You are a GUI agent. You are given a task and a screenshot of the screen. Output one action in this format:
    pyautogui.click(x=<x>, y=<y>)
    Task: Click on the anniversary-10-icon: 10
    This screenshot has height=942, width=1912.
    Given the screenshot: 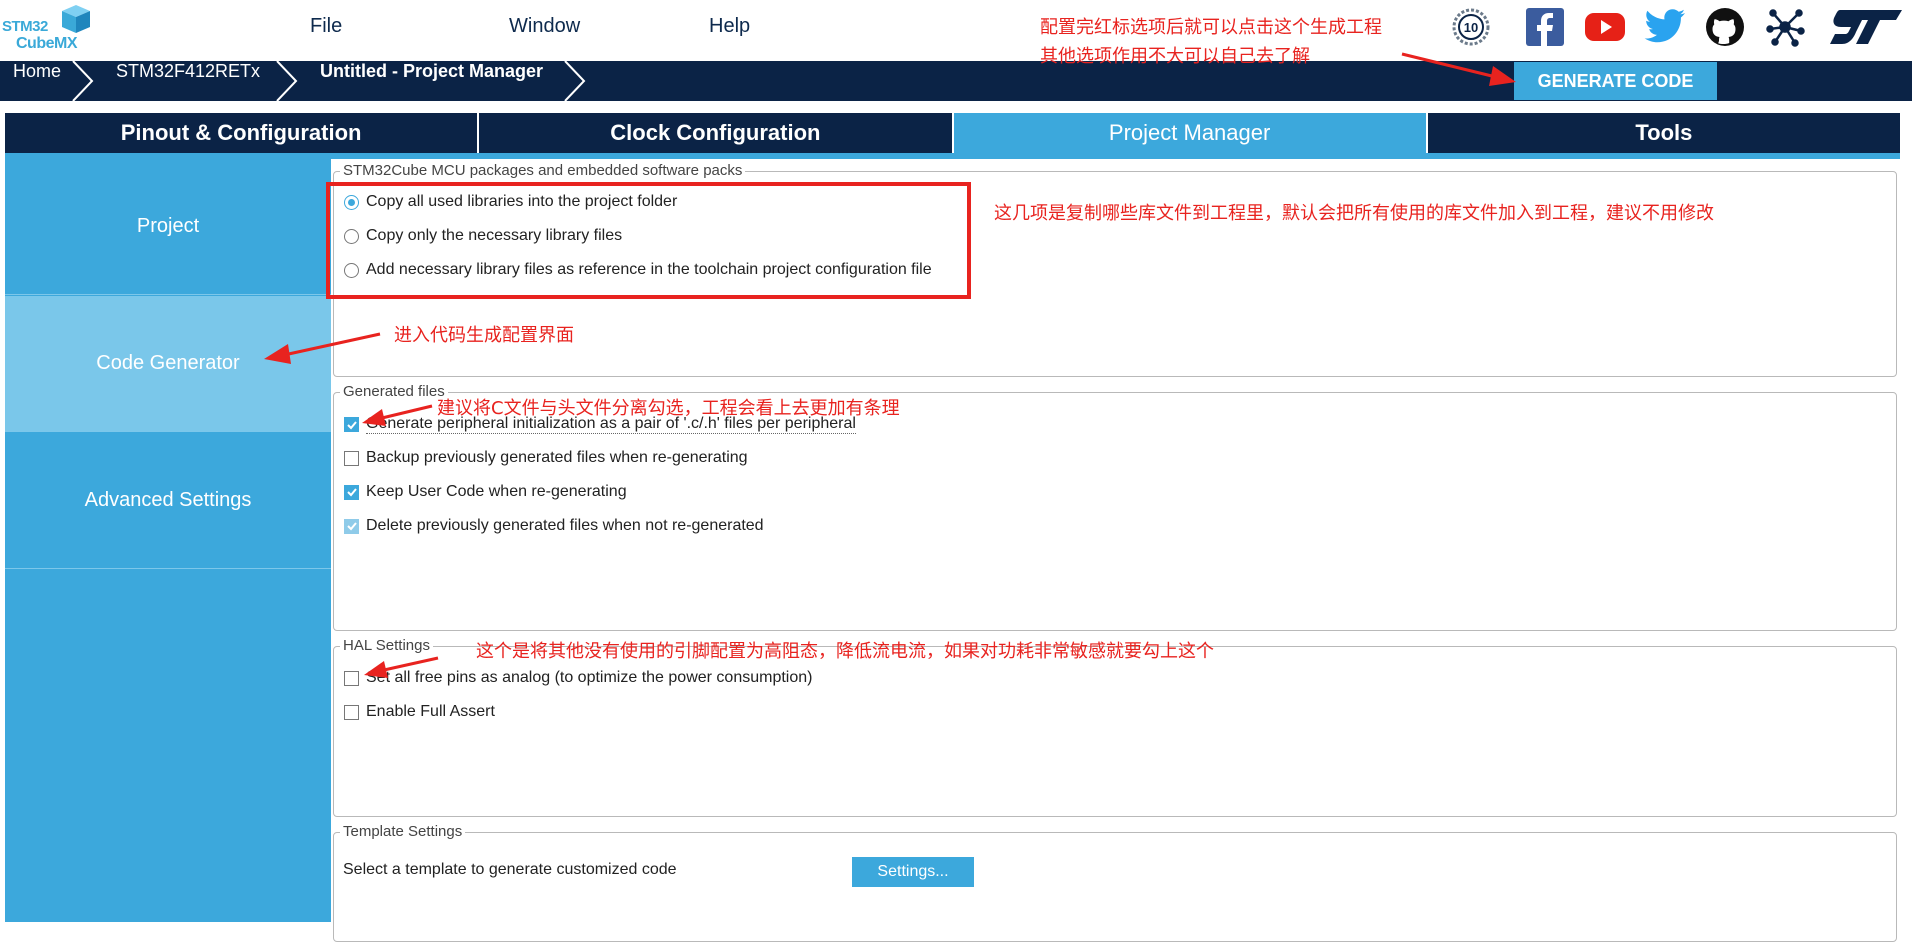 What is the action you would take?
    pyautogui.click(x=1471, y=27)
    